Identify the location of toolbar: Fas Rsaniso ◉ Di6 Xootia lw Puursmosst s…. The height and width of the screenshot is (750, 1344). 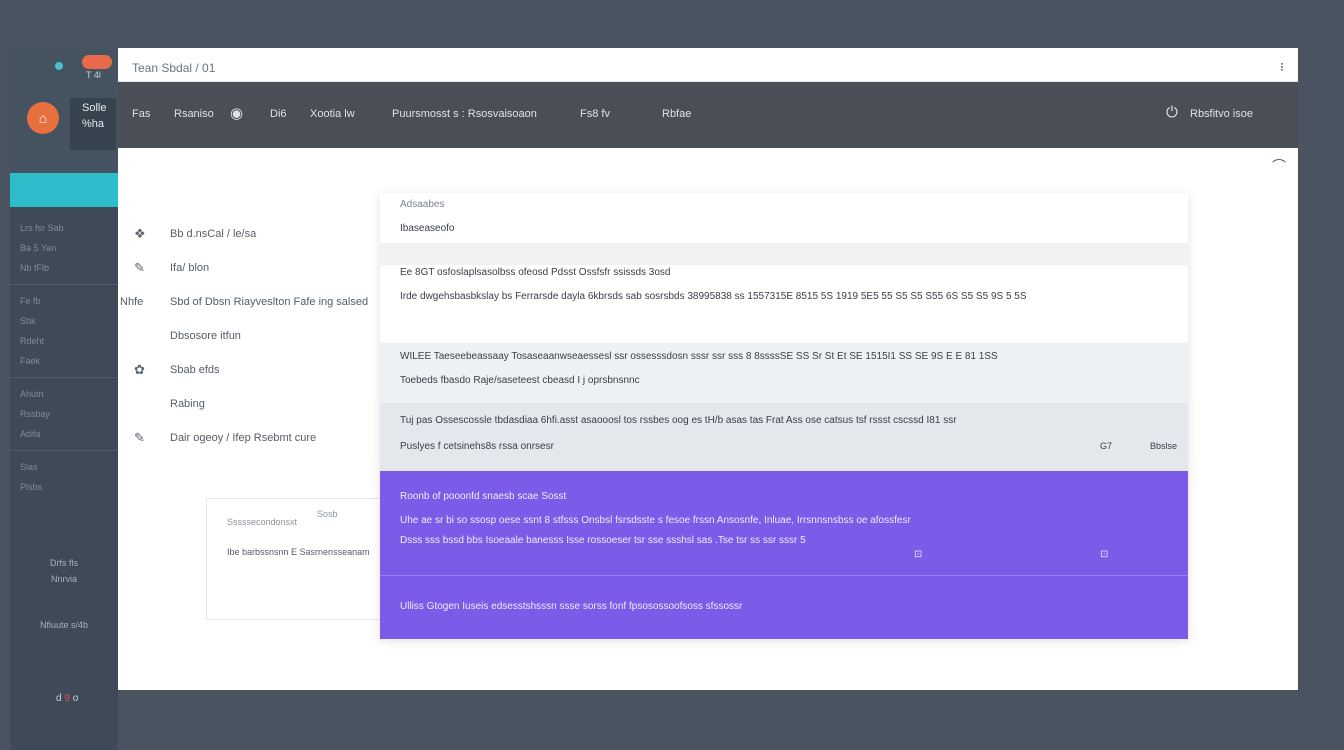
(708, 115).